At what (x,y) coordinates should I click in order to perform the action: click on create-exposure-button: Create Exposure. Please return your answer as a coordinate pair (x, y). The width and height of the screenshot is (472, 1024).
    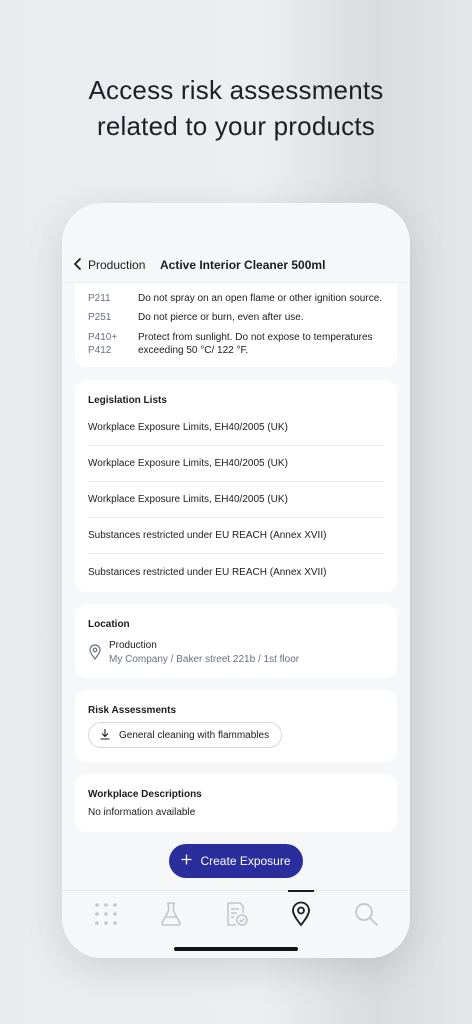
    Looking at the image, I should click on (236, 861).